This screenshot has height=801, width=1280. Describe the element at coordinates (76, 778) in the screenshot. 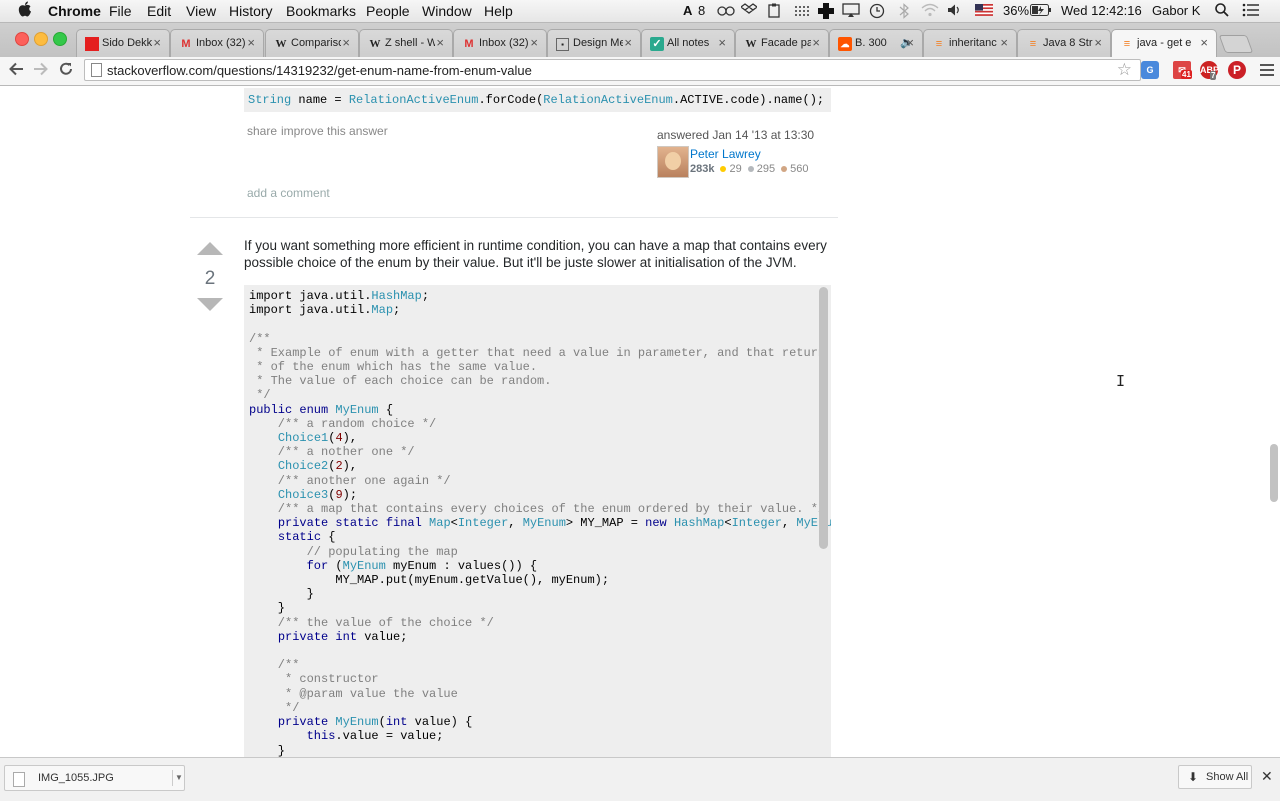

I see `download-file-name: IMG_1055.JPG` at that location.